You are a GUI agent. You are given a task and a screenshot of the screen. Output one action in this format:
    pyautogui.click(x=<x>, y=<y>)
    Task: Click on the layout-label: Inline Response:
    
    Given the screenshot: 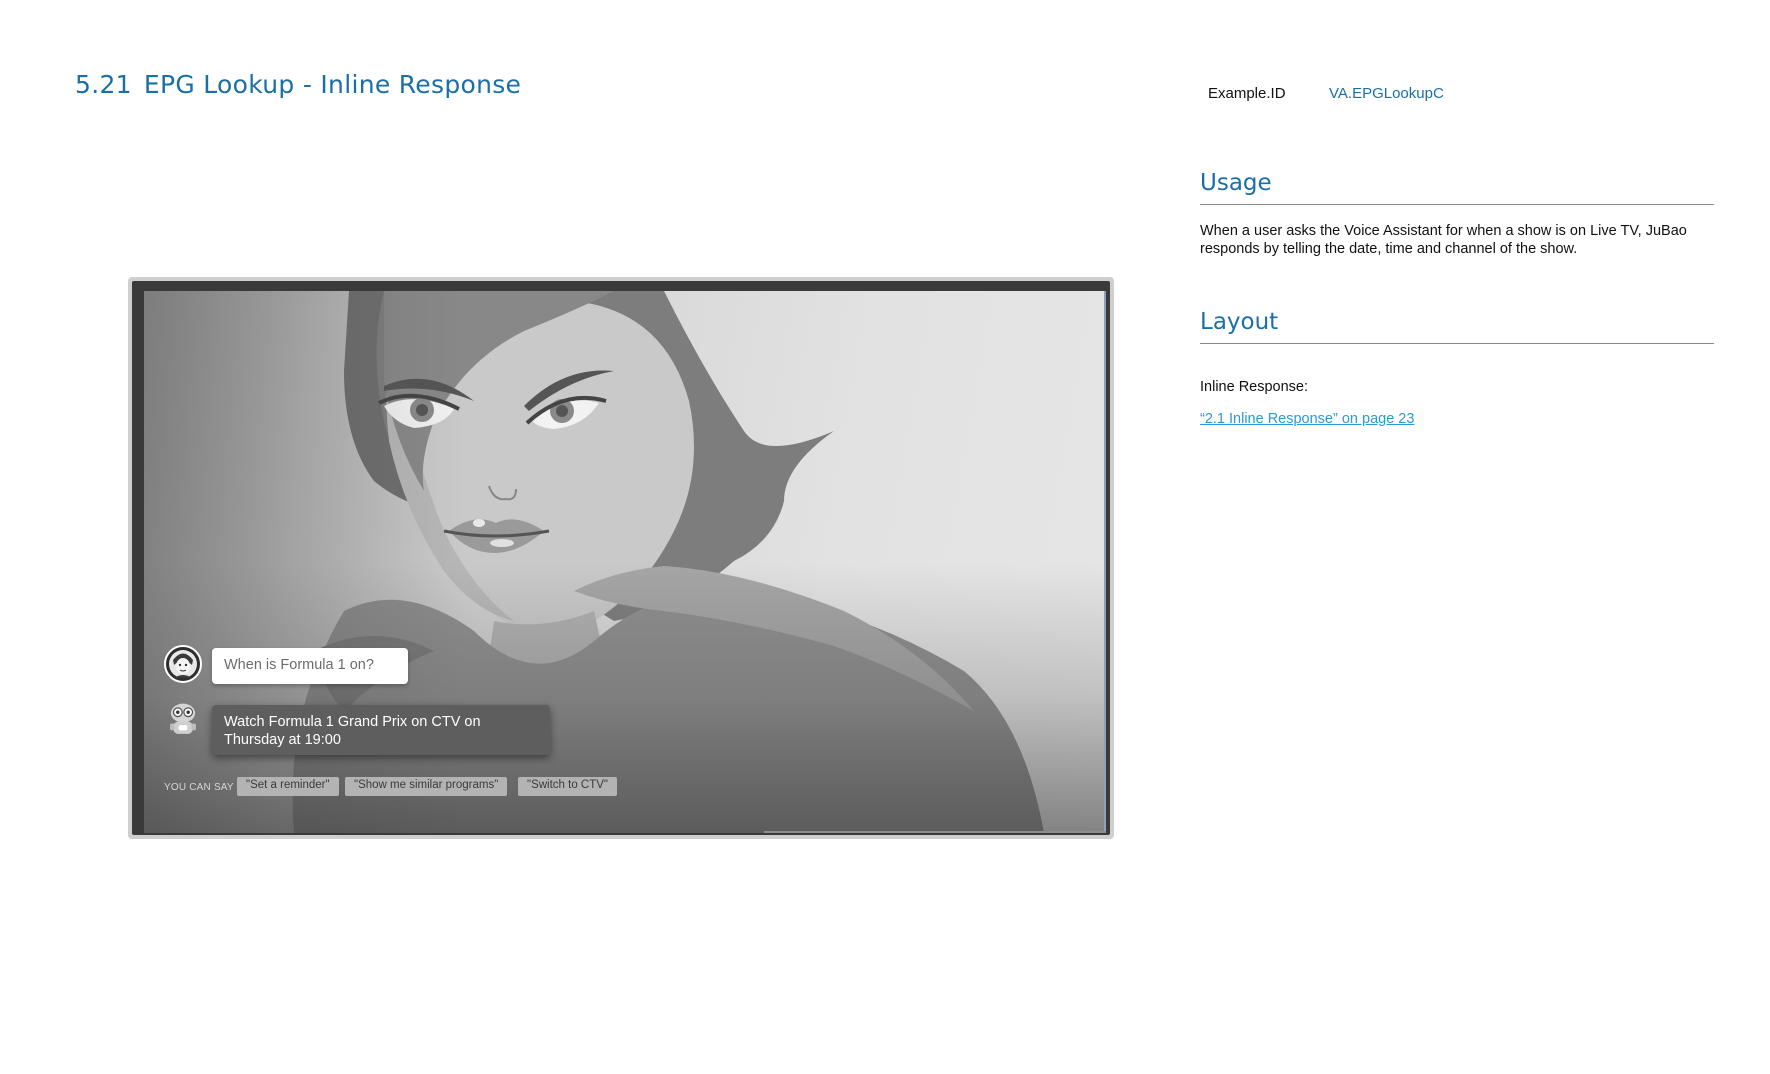 What is the action you would take?
    pyautogui.click(x=1254, y=387)
    